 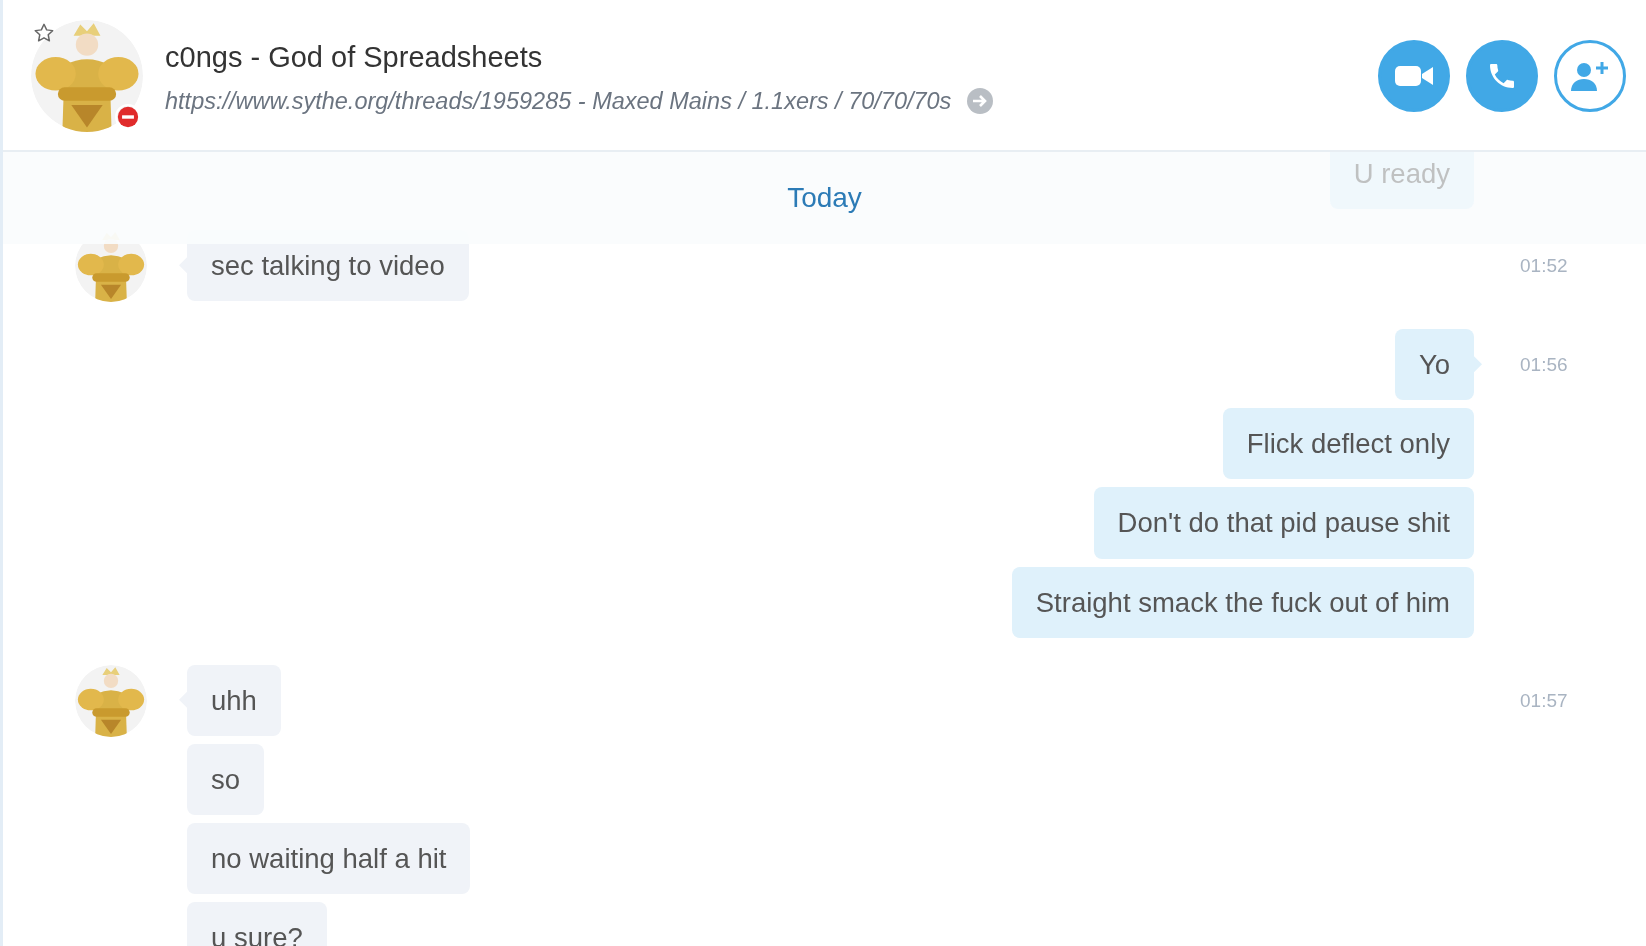 I want to click on message-bubble: so, so click(x=226, y=779).